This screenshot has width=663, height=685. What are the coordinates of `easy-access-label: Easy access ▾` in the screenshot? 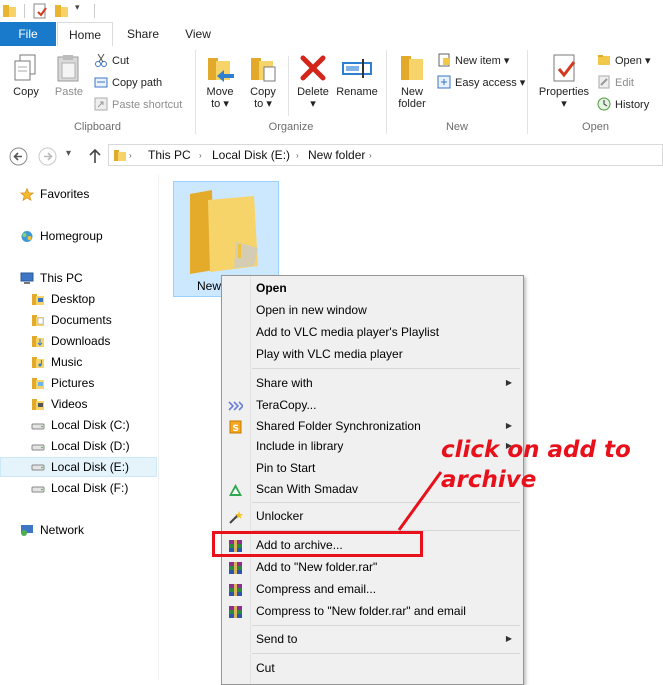 It's located at (490, 83).